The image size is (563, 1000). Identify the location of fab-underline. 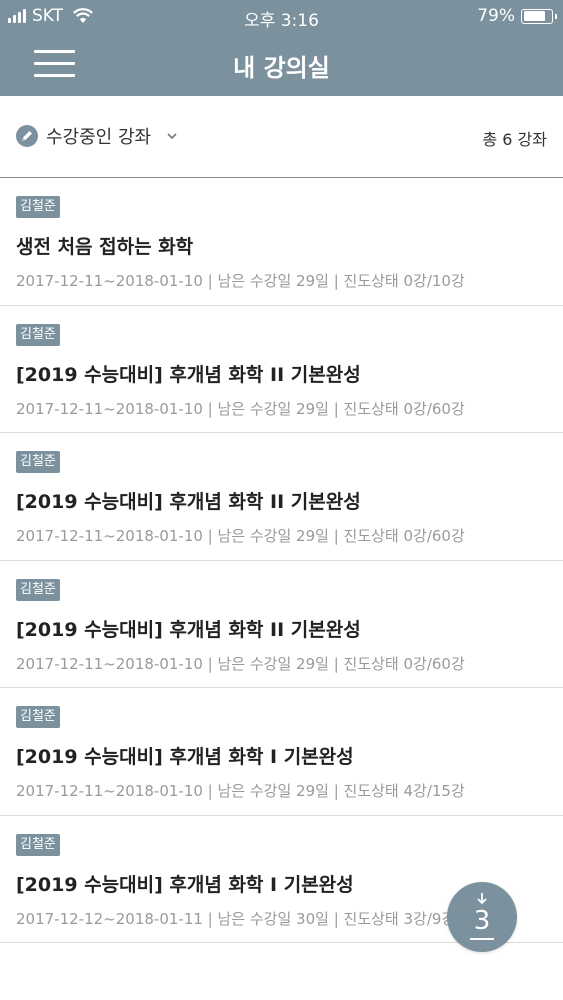
(482, 939).